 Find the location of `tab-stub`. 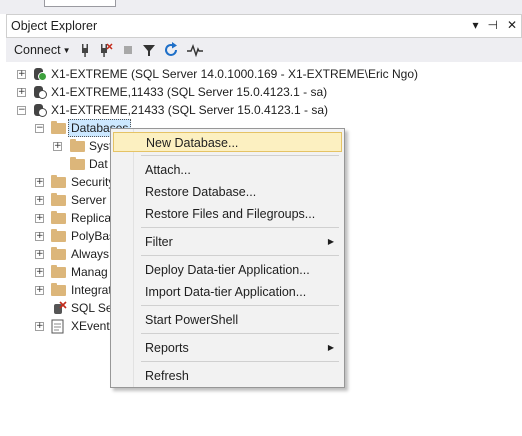

tab-stub is located at coordinates (80, 3).